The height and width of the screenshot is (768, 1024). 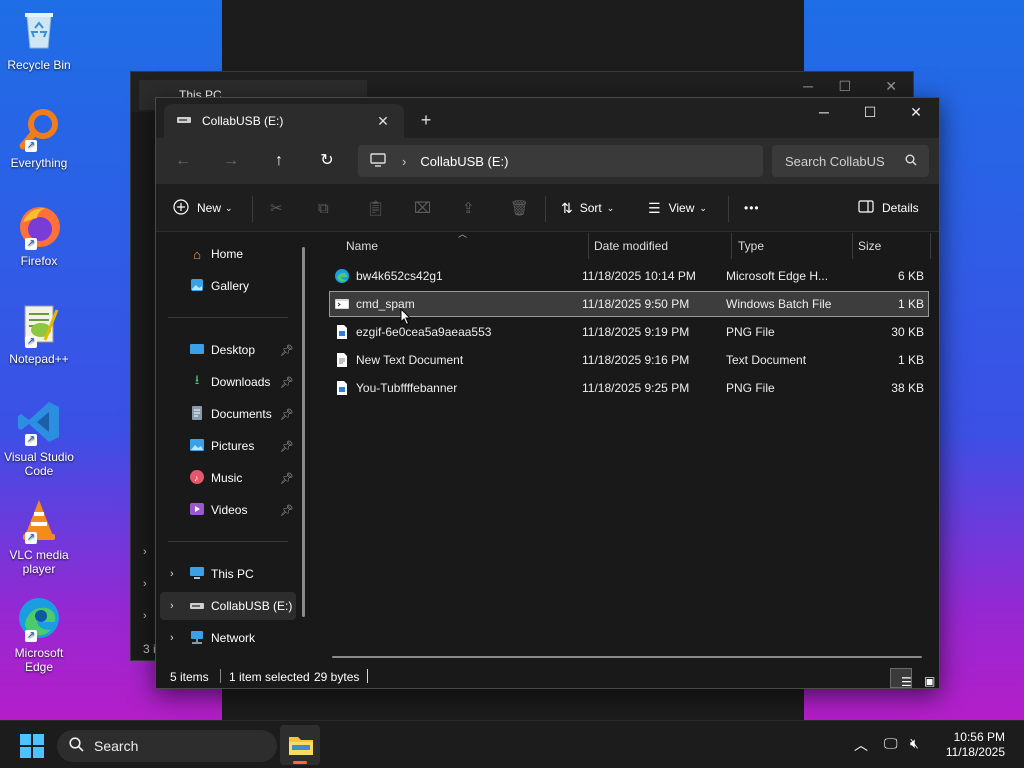 I want to click on nav-item-network: › Network, so click(x=228, y=638).